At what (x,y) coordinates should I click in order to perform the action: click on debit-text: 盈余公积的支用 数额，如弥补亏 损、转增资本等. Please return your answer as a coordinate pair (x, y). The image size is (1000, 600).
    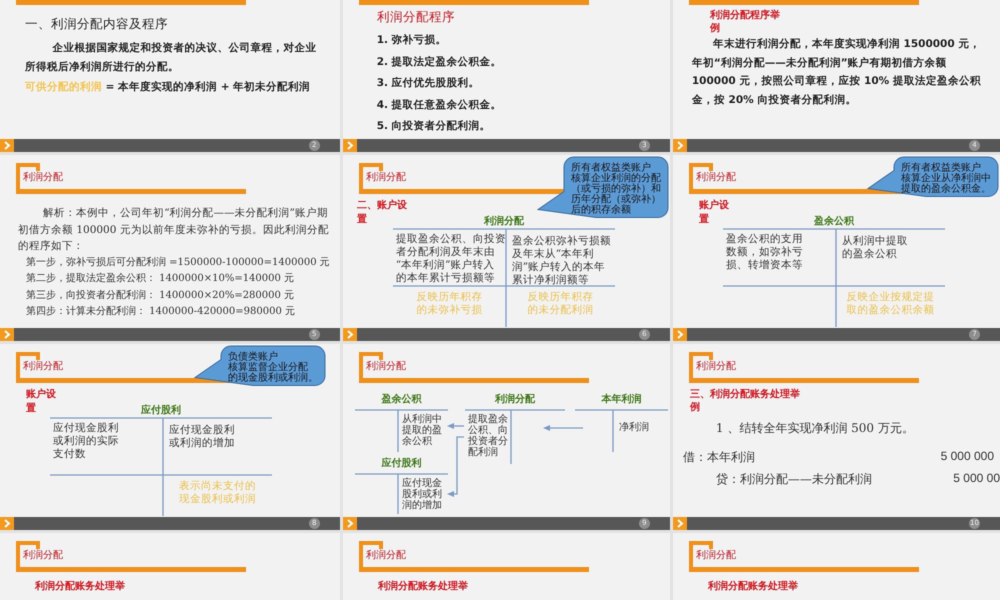
    Looking at the image, I should click on (764, 252).